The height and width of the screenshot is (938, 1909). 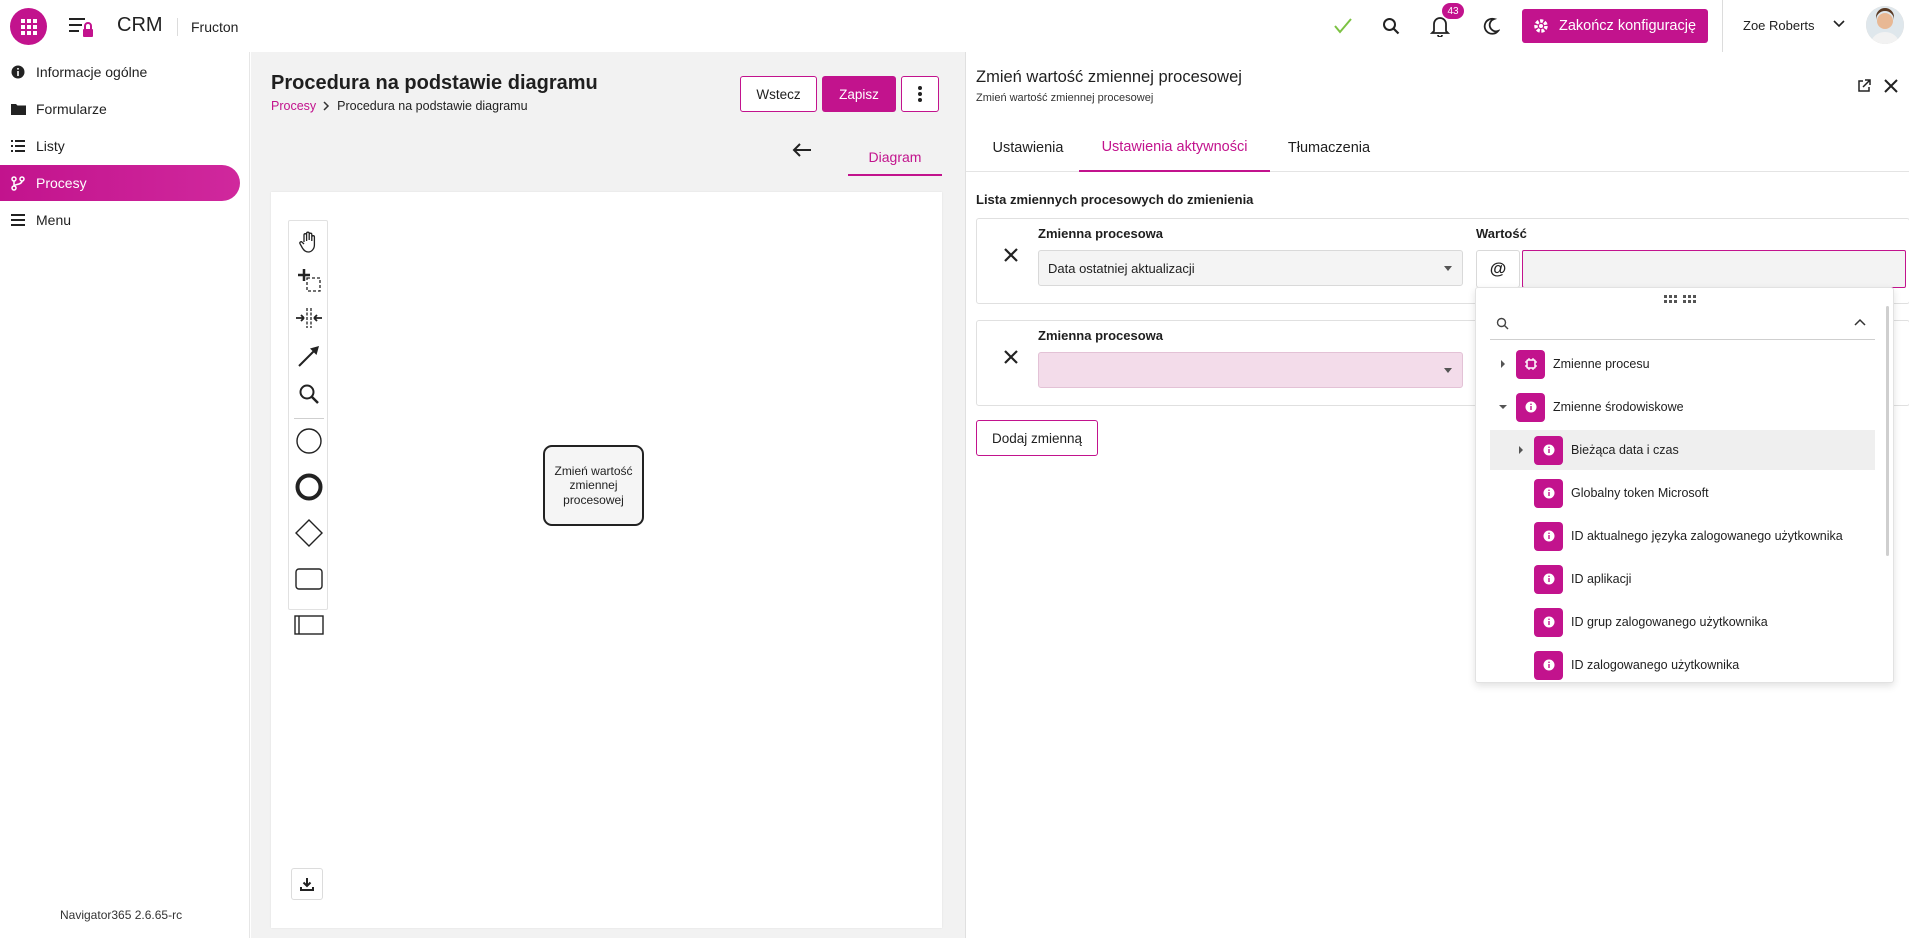 What do you see at coordinates (1501, 233) in the screenshot?
I see `value-label: Wartość` at bounding box center [1501, 233].